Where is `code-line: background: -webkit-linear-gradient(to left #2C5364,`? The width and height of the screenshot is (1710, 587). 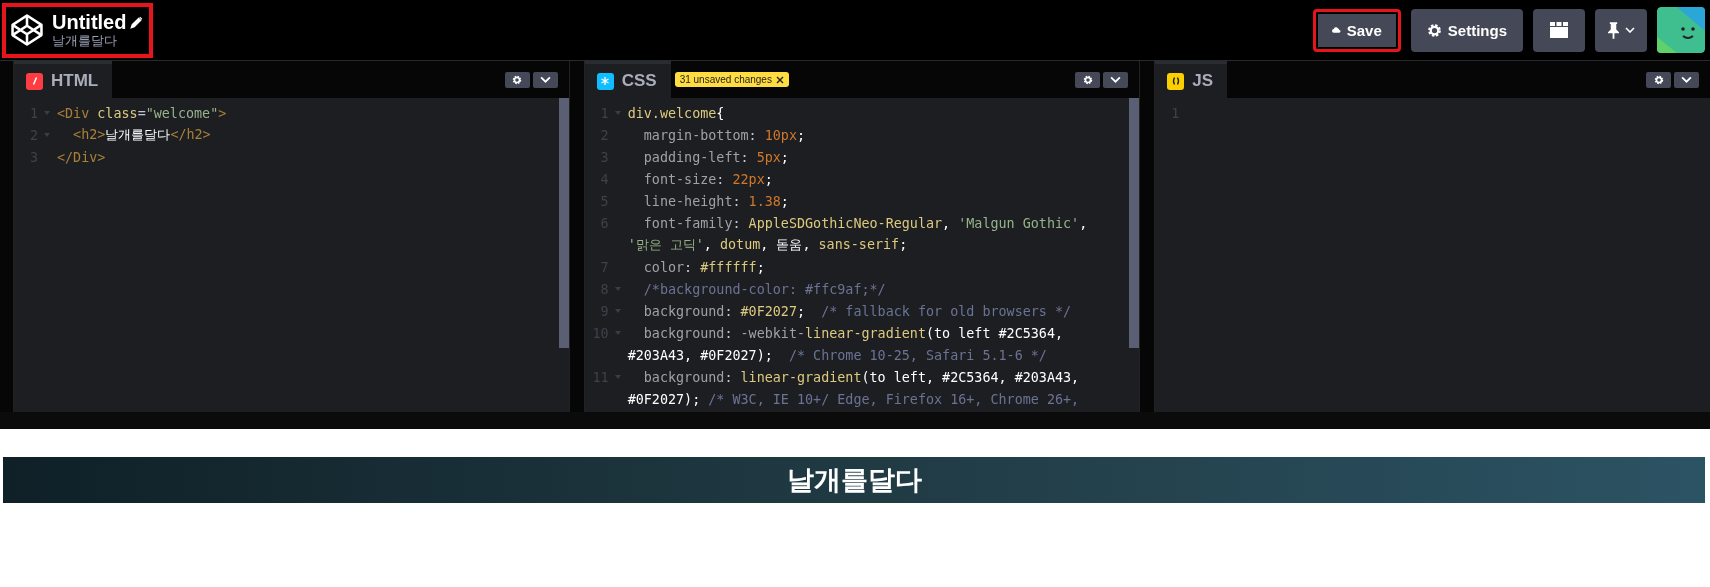
code-line: background: -webkit-linear-gradient(to left #2C5364, is located at coordinates (853, 333).